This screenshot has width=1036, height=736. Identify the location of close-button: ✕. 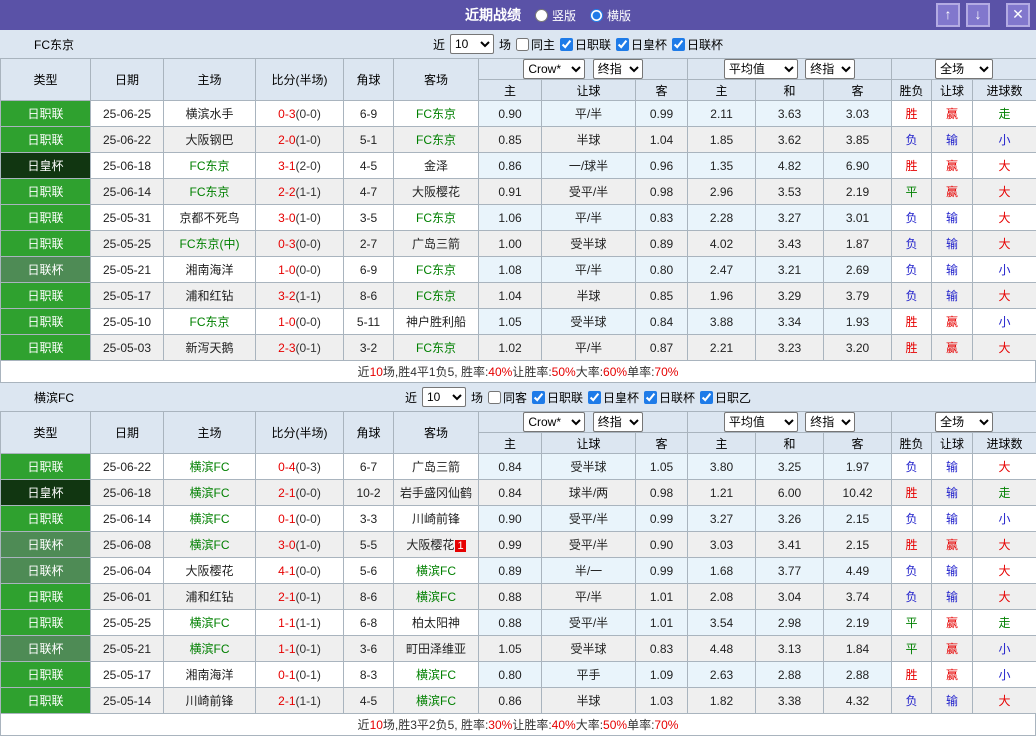
(1018, 15).